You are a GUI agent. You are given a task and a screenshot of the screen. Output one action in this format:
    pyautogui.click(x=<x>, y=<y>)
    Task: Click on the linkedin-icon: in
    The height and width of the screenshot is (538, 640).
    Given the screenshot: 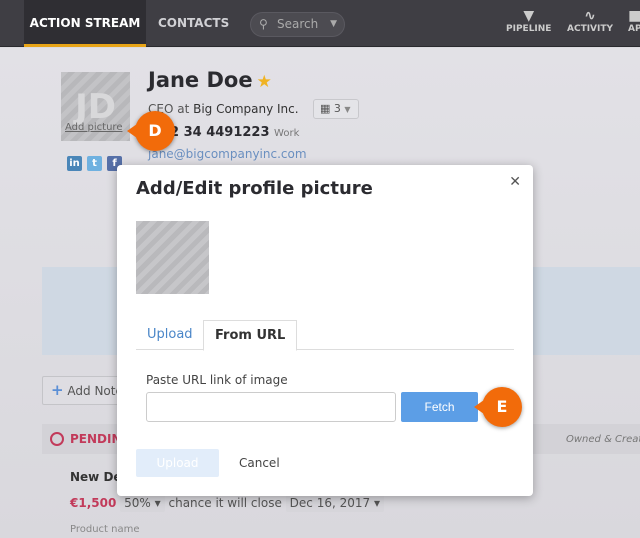 What is the action you would take?
    pyautogui.click(x=74, y=163)
    